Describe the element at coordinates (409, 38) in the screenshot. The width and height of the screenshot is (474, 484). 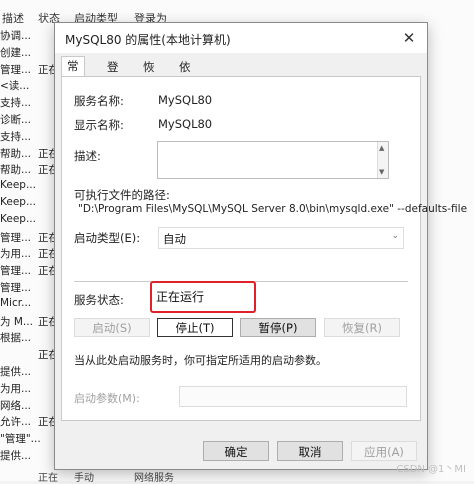
I see `close-icon: ✕` at that location.